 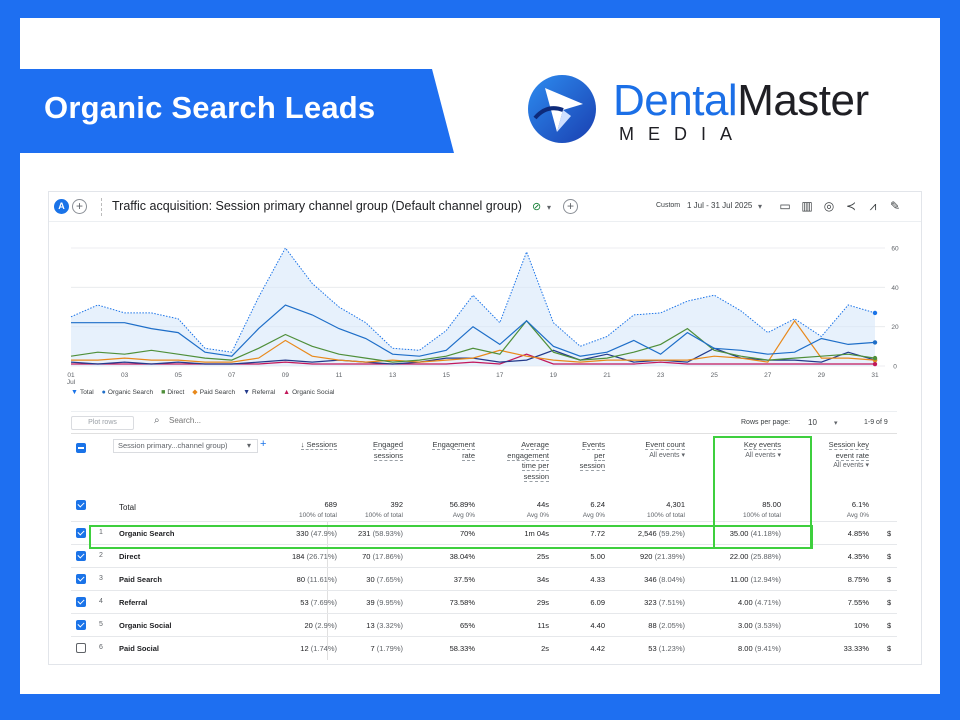 I want to click on row-cell: 39 (9.95%), so click(x=384, y=602).